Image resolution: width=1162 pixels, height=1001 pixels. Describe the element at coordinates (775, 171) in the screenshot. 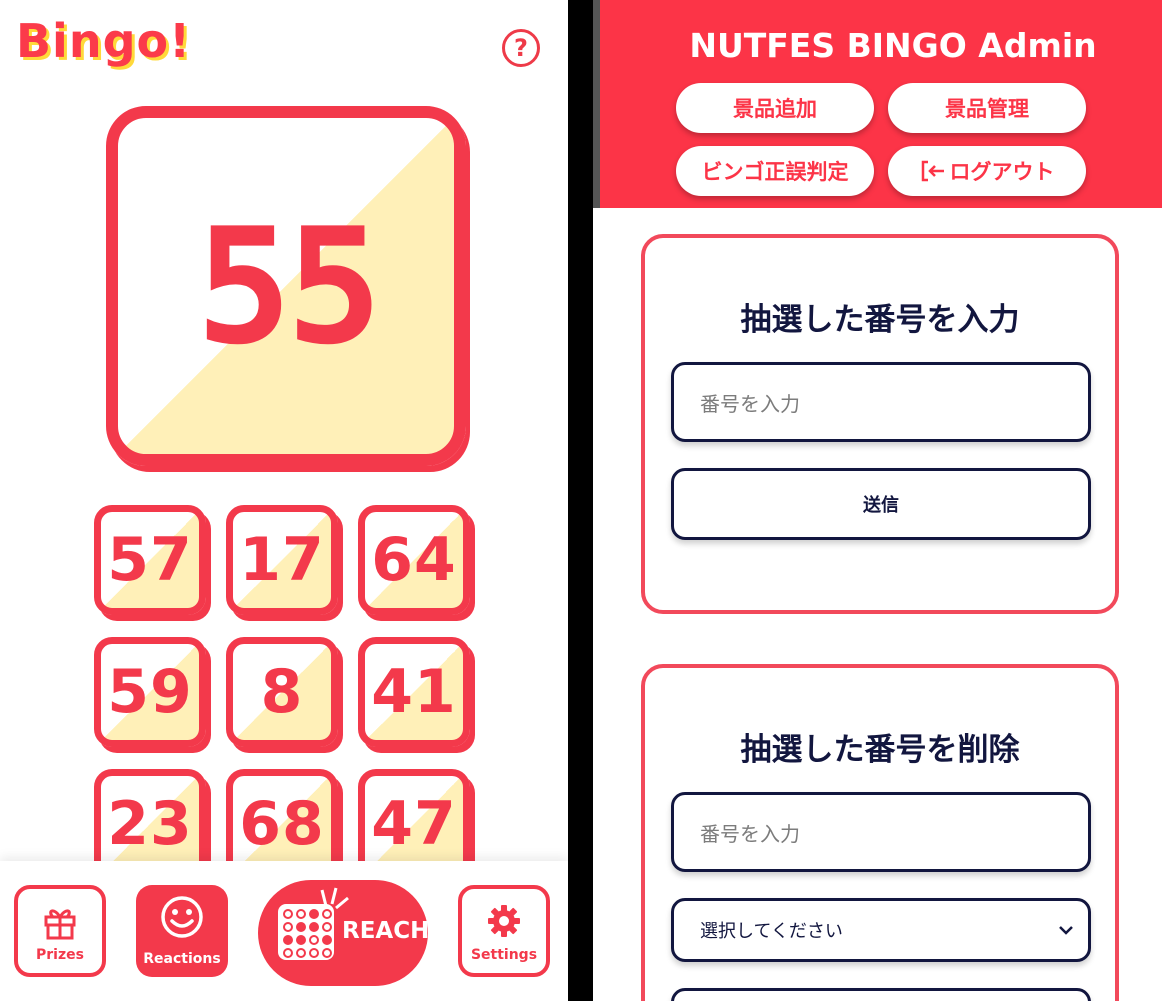

I see `check-bingo-button: ビンゴ正誤判定` at that location.